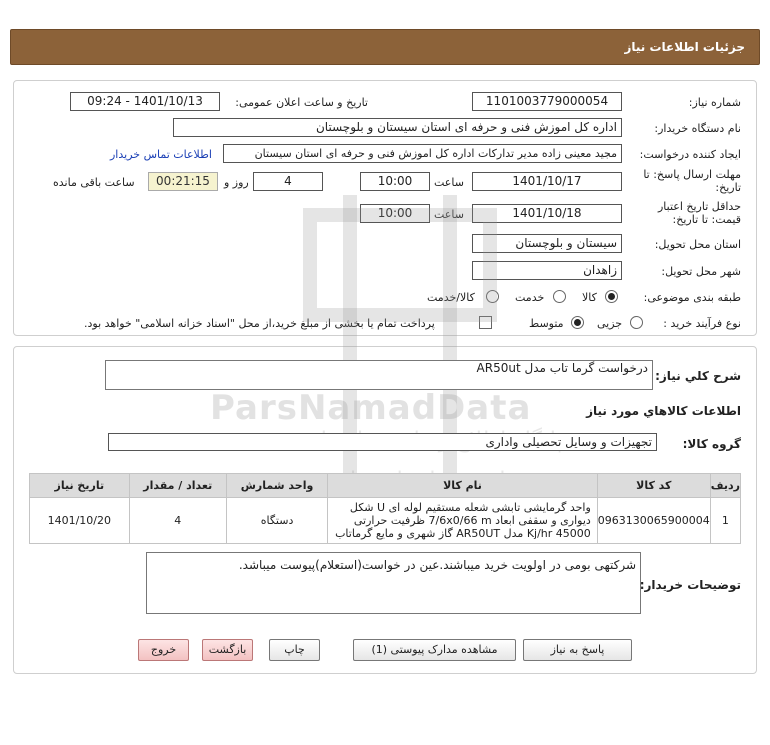 The height and width of the screenshot is (745, 770). Describe the element at coordinates (697, 244) in the screenshot. I see `province-label: استان محل تحویل:` at that location.